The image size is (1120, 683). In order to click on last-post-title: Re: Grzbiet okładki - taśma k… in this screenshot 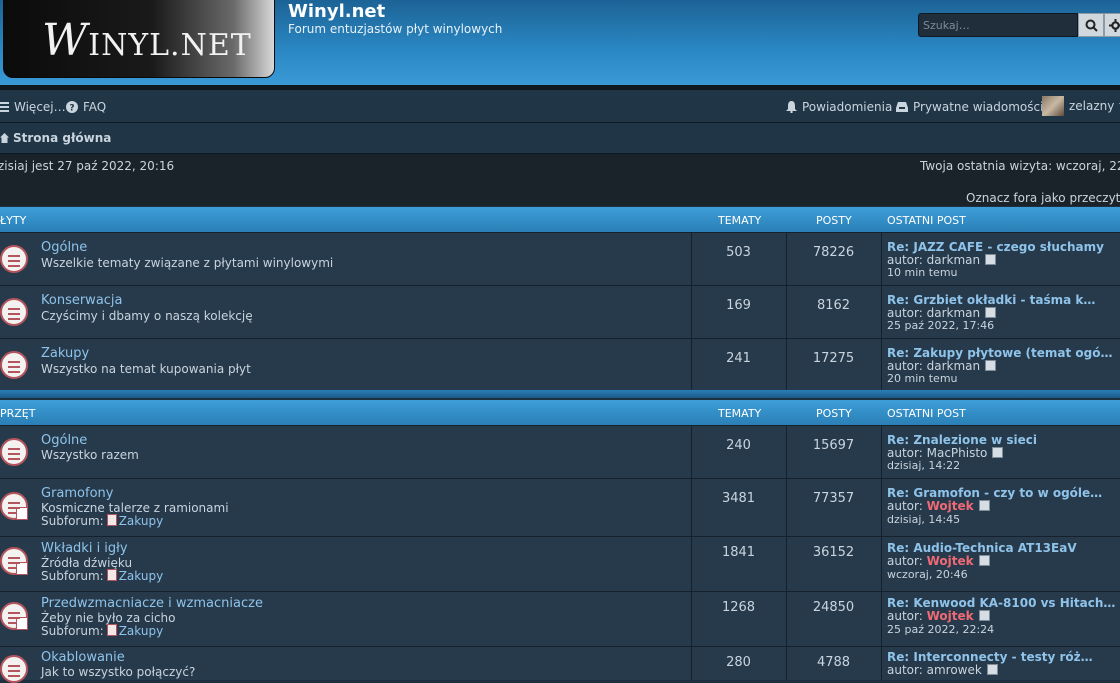, I will do `click(991, 300)`.